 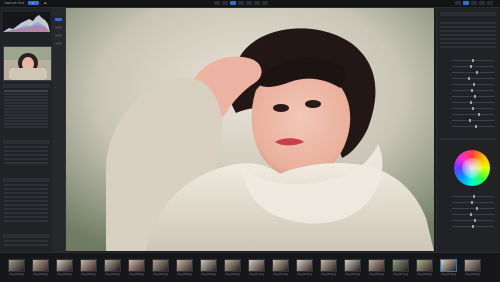 I want to click on color-section-header, so click(x=468, y=139).